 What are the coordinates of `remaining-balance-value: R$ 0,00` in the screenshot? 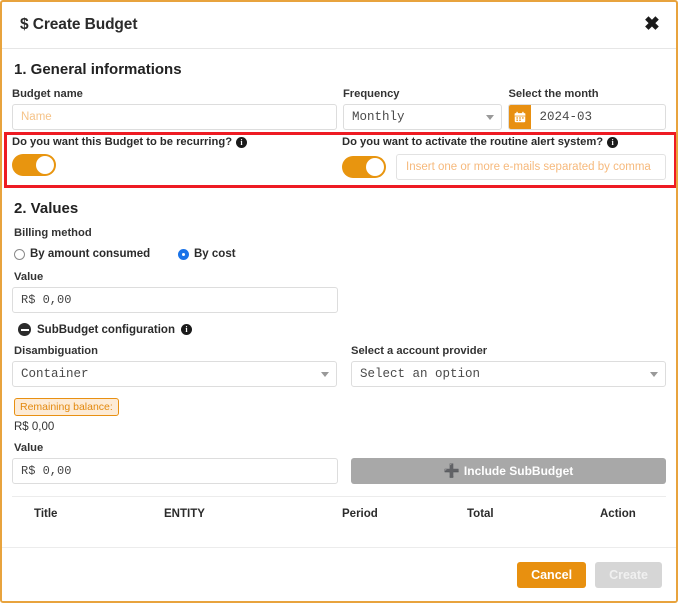 It's located at (34, 427).